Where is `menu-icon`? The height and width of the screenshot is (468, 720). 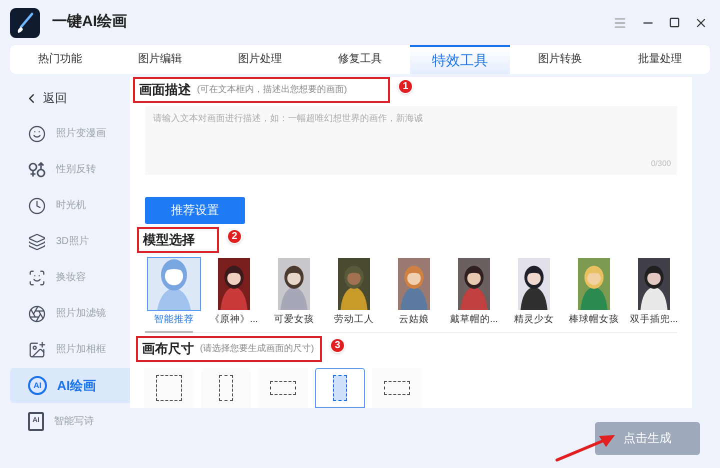 menu-icon is located at coordinates (620, 23).